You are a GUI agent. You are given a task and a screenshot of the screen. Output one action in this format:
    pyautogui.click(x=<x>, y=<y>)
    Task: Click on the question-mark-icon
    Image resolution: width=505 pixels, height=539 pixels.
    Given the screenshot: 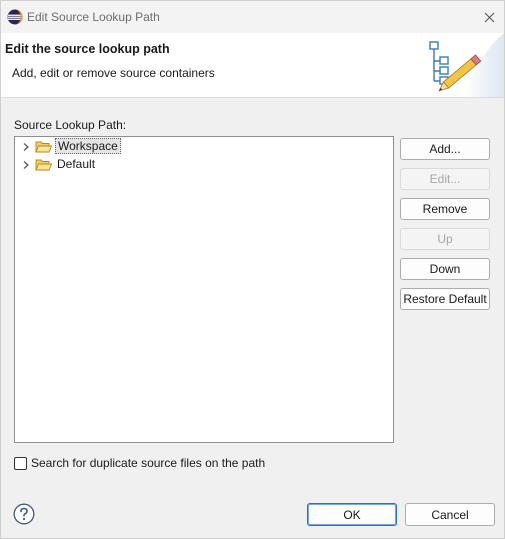 What is the action you would take?
    pyautogui.click(x=24, y=514)
    